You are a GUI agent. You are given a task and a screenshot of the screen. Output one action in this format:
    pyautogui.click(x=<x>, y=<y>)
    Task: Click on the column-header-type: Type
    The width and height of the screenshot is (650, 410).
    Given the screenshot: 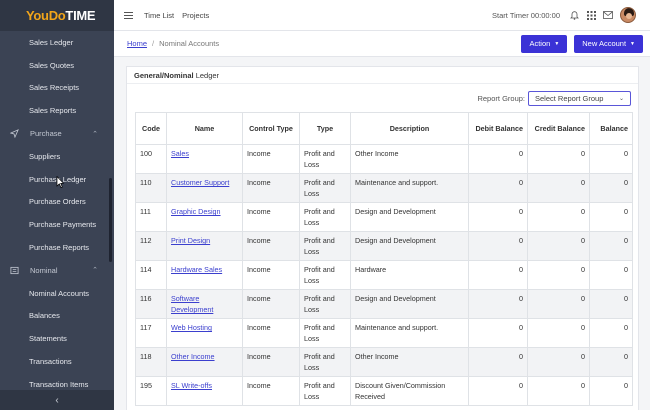 What is the action you would take?
    pyautogui.click(x=325, y=128)
    